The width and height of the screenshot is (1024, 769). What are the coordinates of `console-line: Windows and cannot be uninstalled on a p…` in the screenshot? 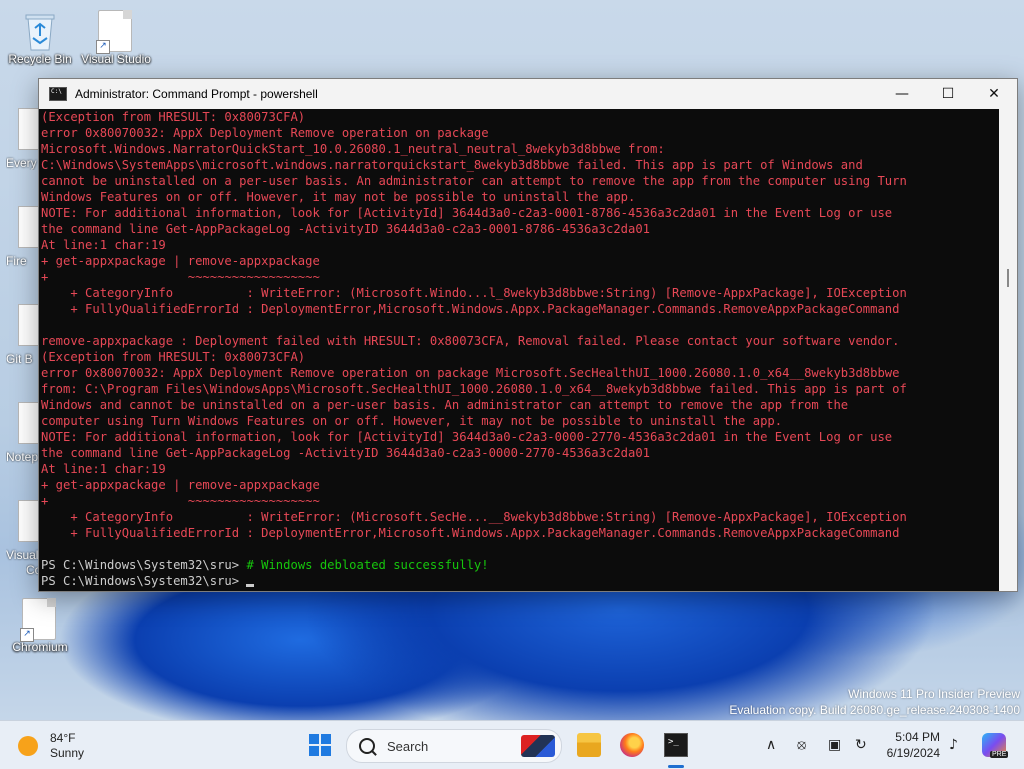 It's located at (445, 405).